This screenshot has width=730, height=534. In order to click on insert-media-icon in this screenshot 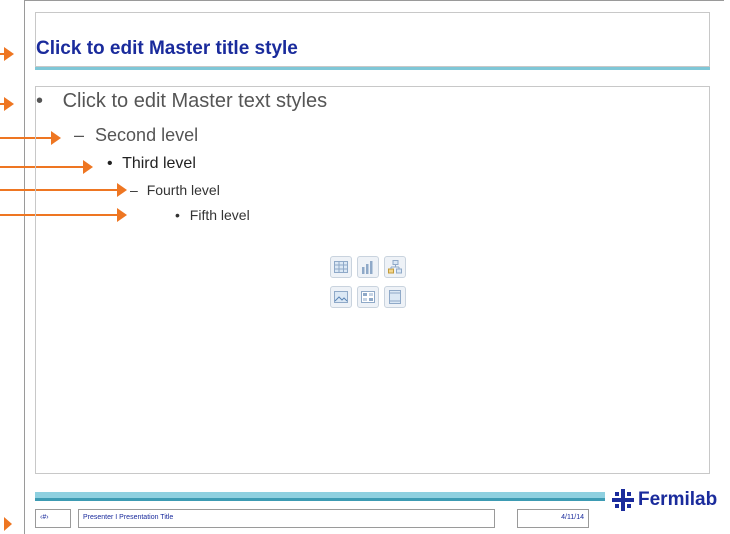, I will do `click(395, 296)`.